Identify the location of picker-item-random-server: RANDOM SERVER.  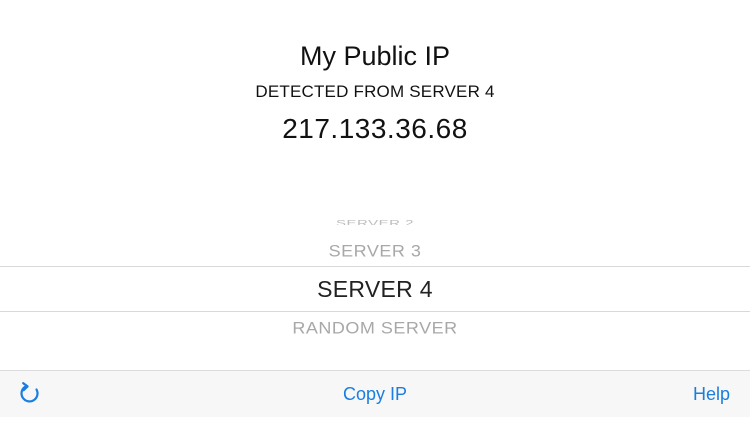
(375, 328).